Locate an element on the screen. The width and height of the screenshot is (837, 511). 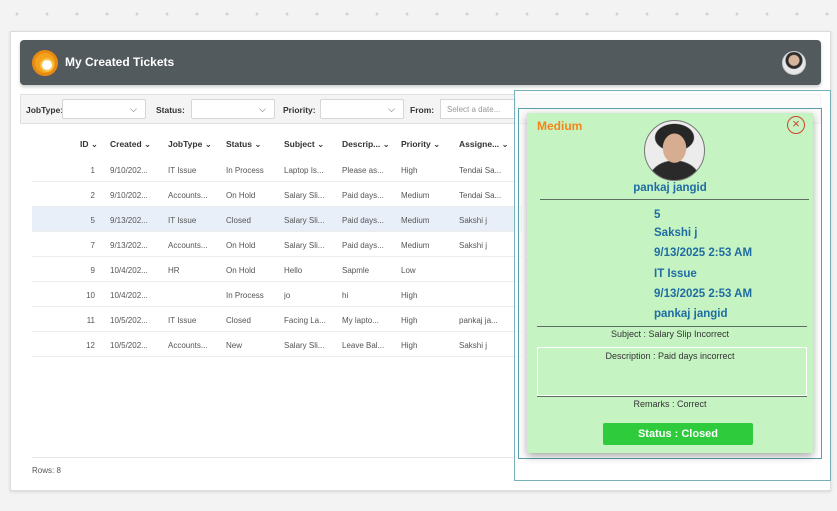
table-cell: hi is located at coordinates (345, 295).